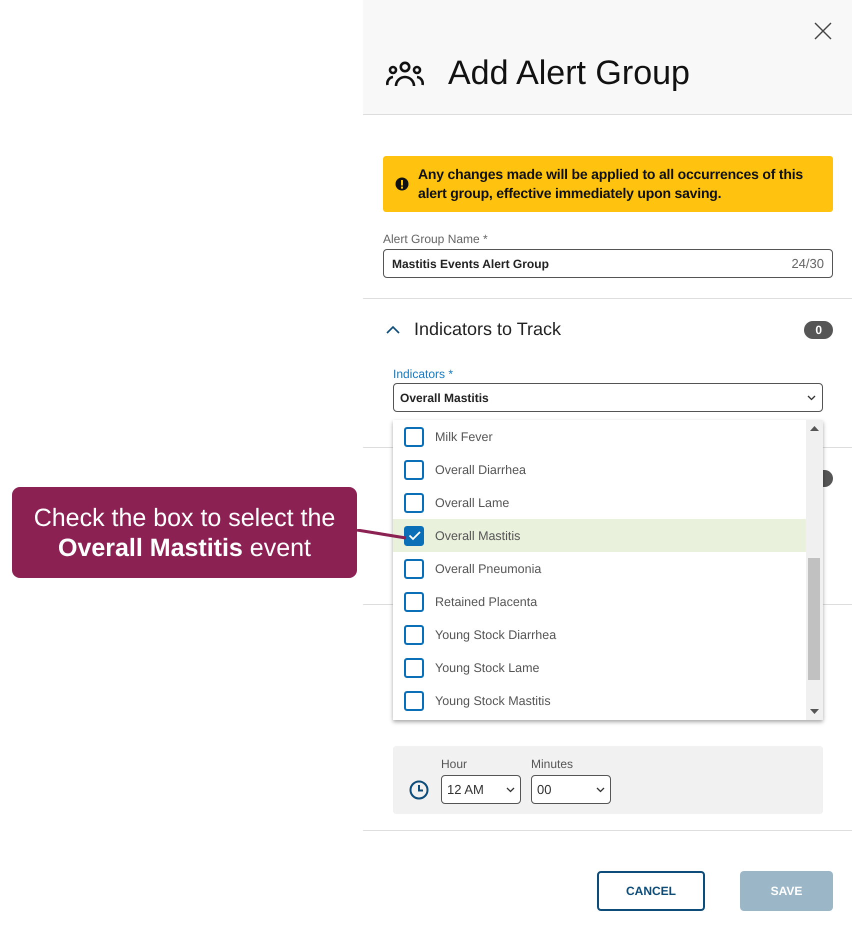 The image size is (852, 930). What do you see at coordinates (599, 436) in the screenshot?
I see `dropdown-option: Milk Fever` at bounding box center [599, 436].